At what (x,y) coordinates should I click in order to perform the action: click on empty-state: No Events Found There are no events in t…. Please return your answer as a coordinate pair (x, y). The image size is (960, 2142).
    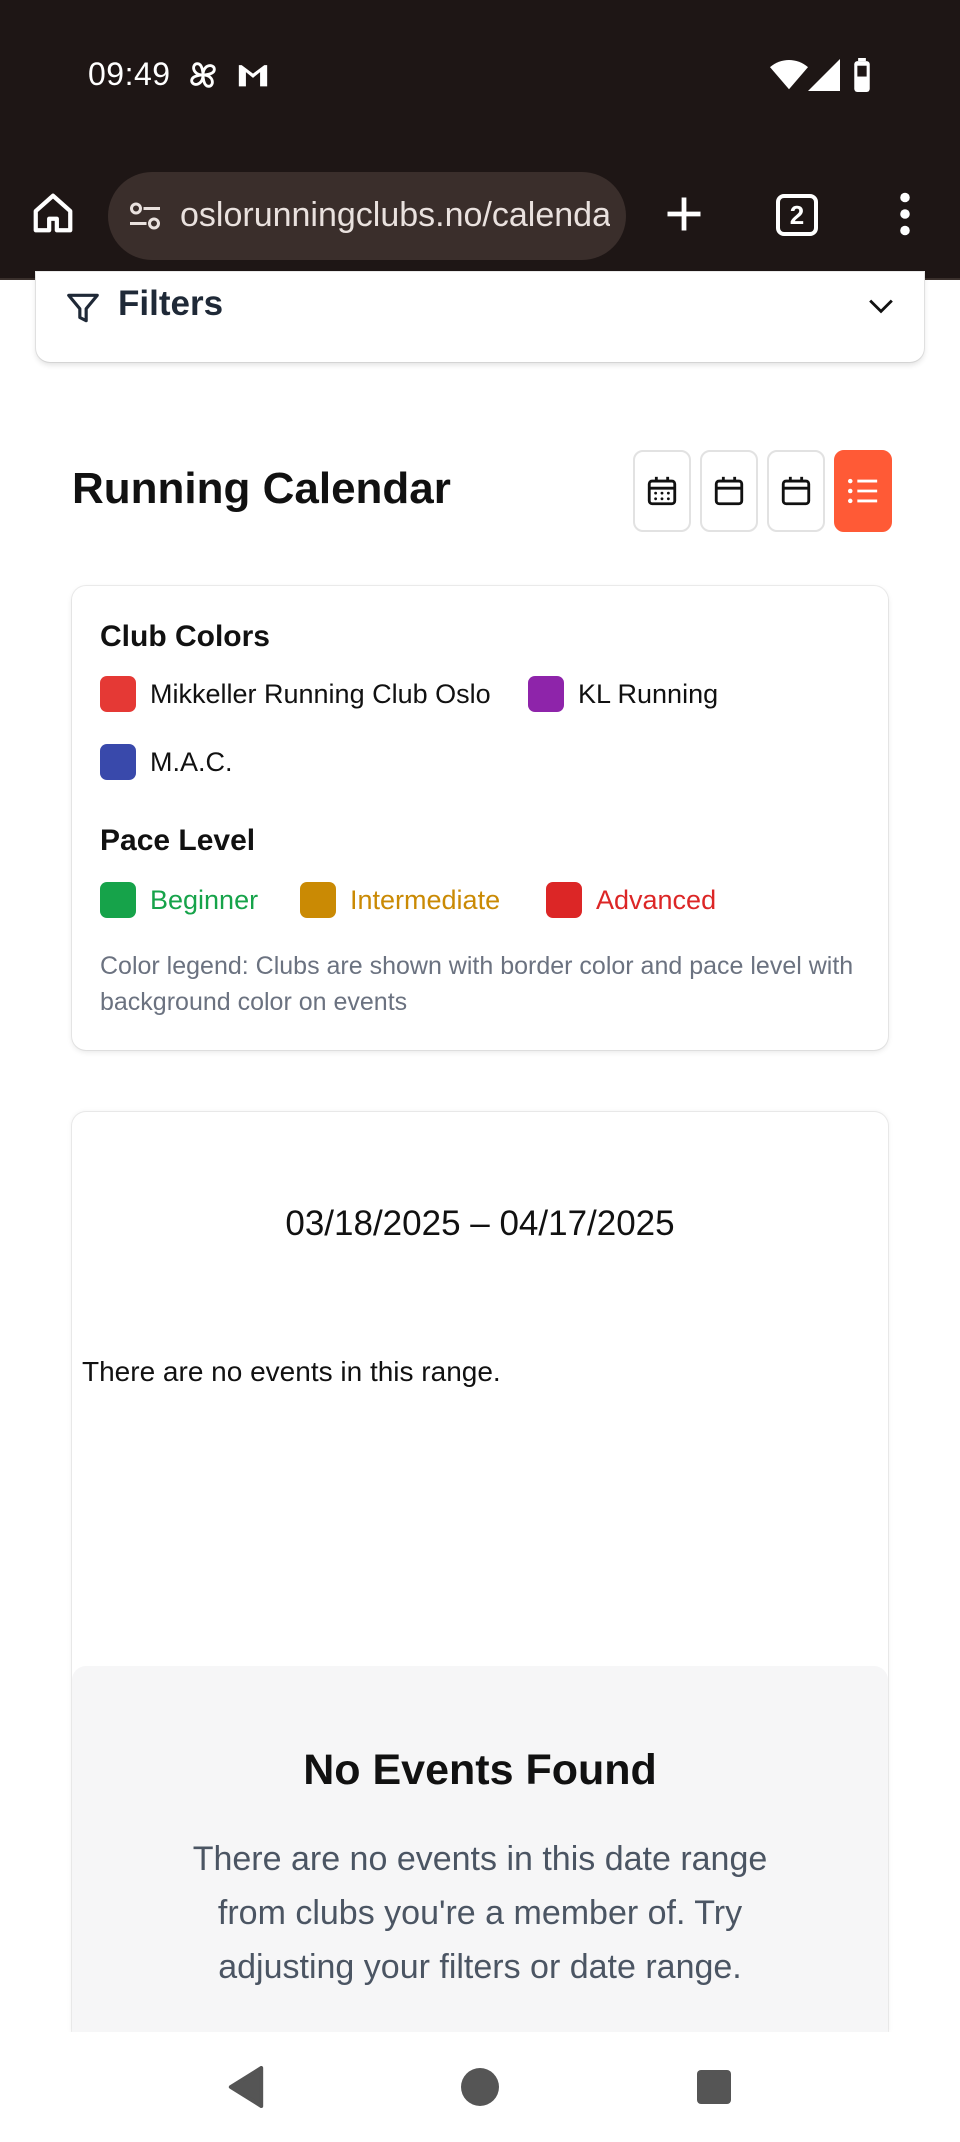
    Looking at the image, I should click on (480, 1849).